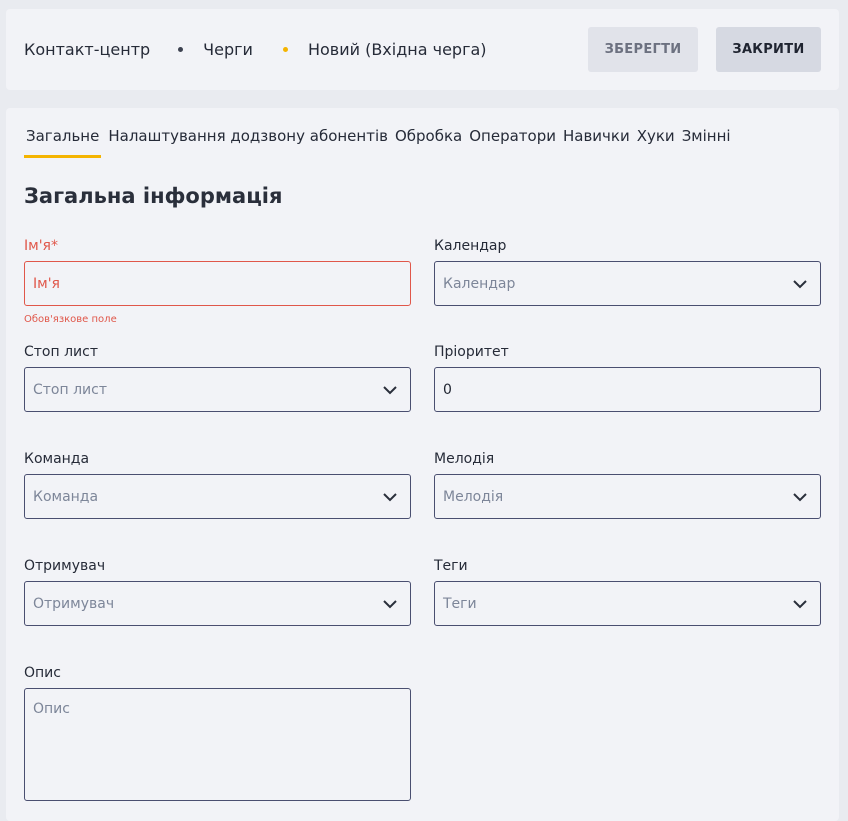 The image size is (848, 821). What do you see at coordinates (248, 142) in the screenshot?
I see `tab-dialing-settings: Налаштування додзвону абонентів` at bounding box center [248, 142].